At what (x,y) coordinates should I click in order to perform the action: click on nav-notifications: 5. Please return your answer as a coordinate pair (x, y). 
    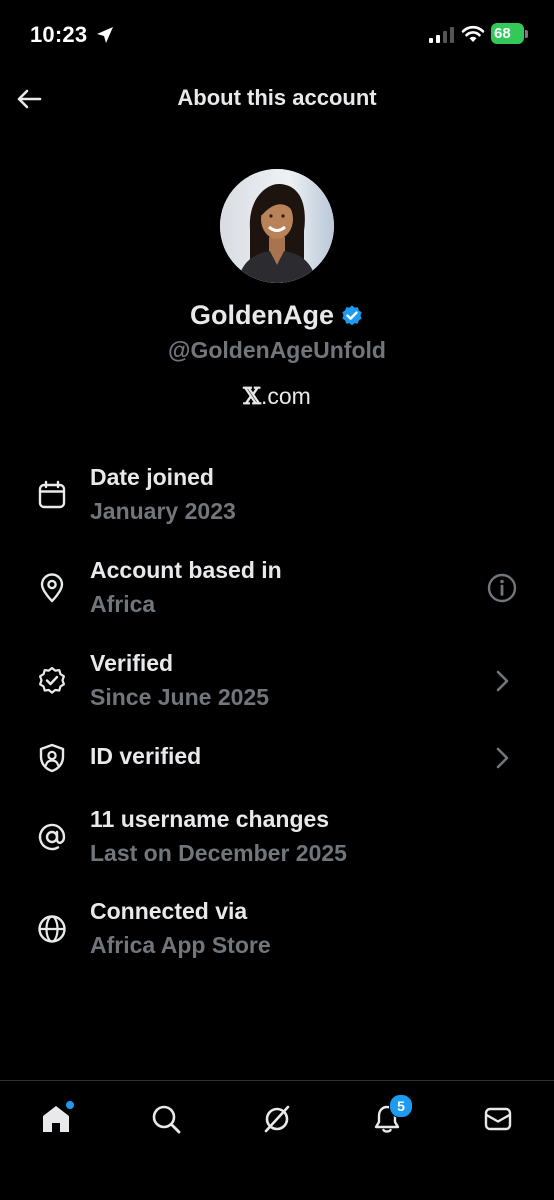
    Looking at the image, I should click on (390, 1116).